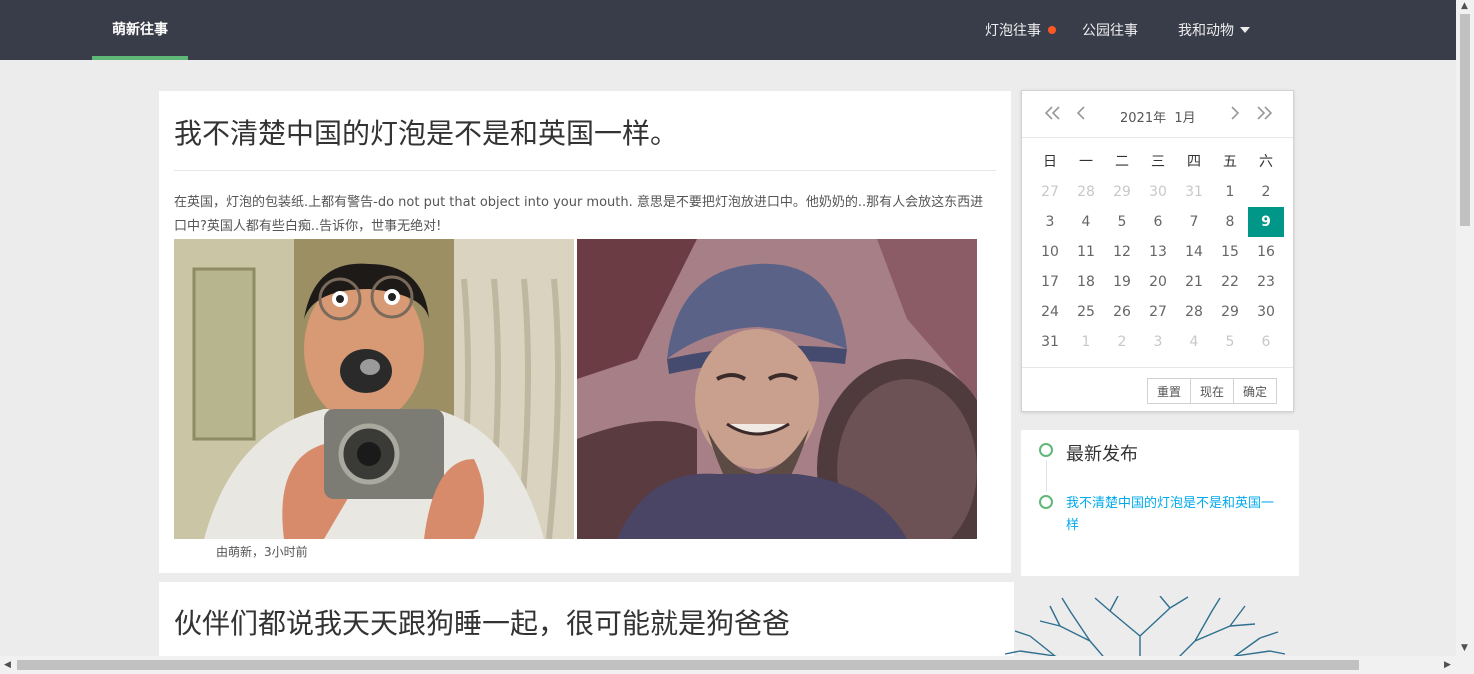 The height and width of the screenshot is (674, 1474). I want to click on calendar-year: 2021年, so click(1143, 118).